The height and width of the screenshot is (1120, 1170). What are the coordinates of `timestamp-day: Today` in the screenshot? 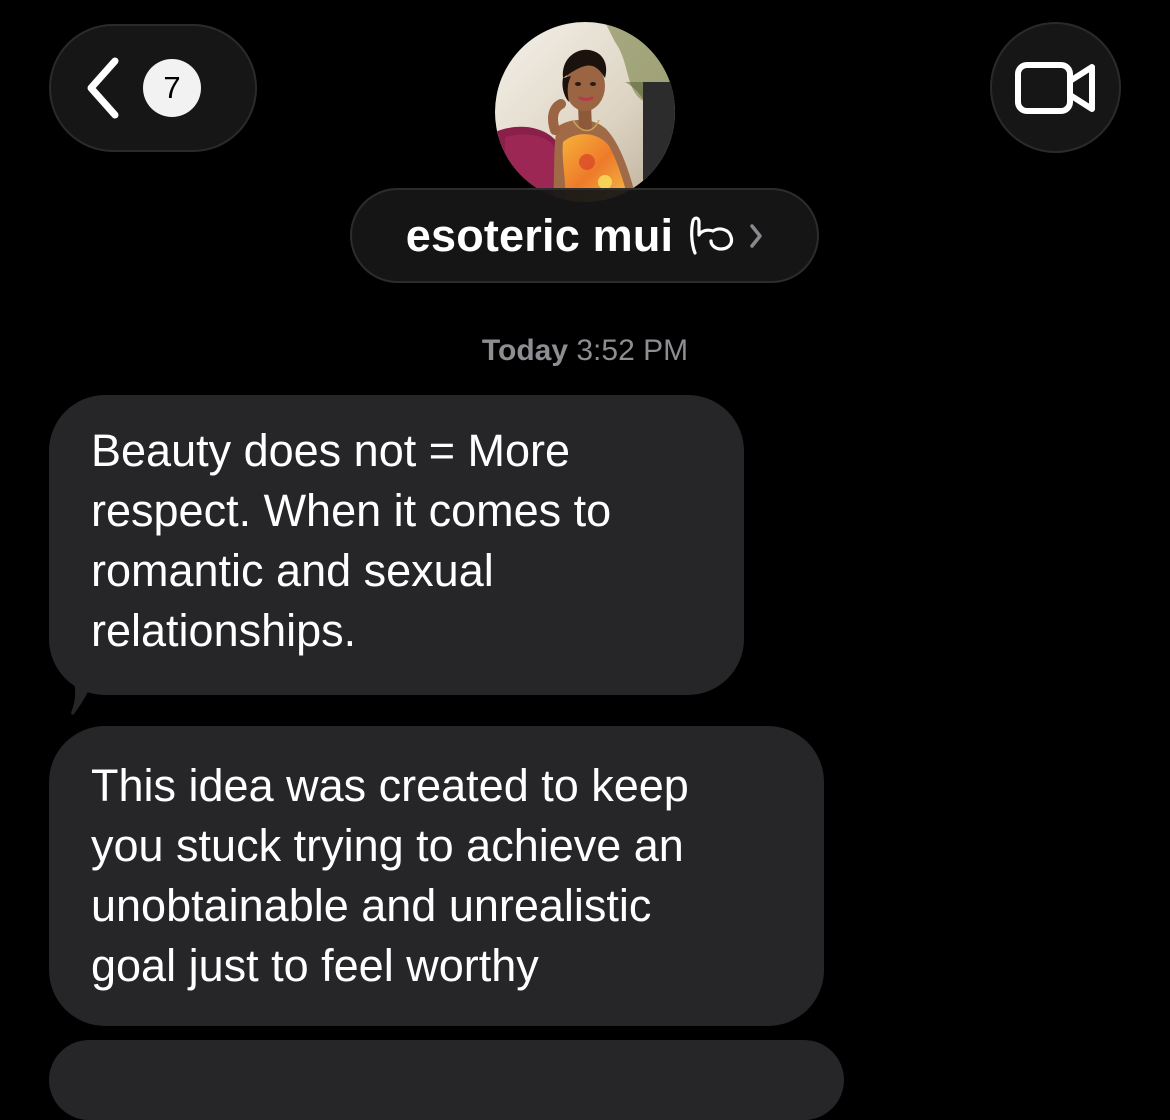 It's located at (525, 350).